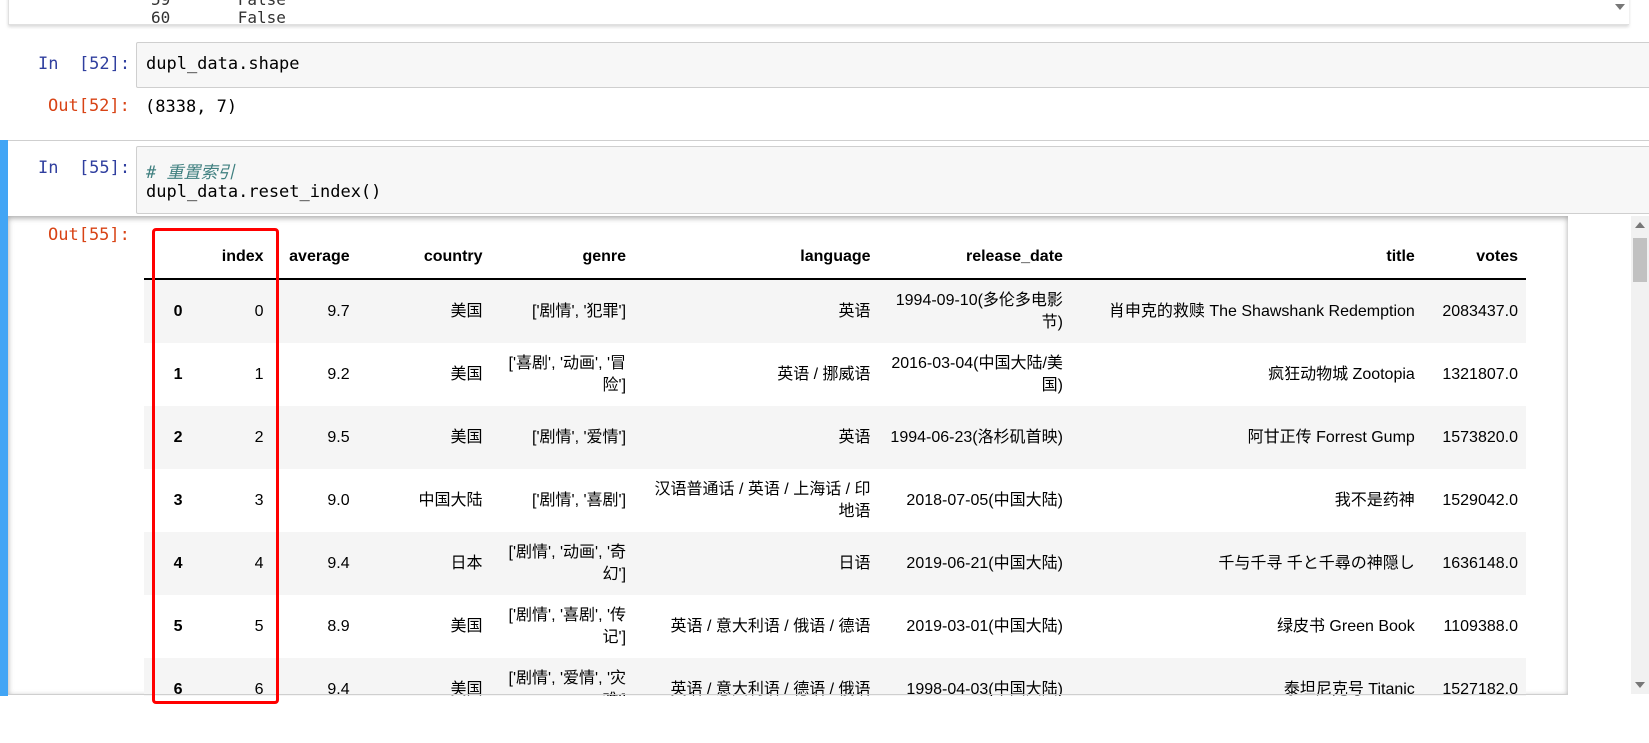 Image resolution: width=1649 pixels, height=743 pixels. What do you see at coordinates (1640, 260) in the screenshot?
I see `scrollbar-thumb` at bounding box center [1640, 260].